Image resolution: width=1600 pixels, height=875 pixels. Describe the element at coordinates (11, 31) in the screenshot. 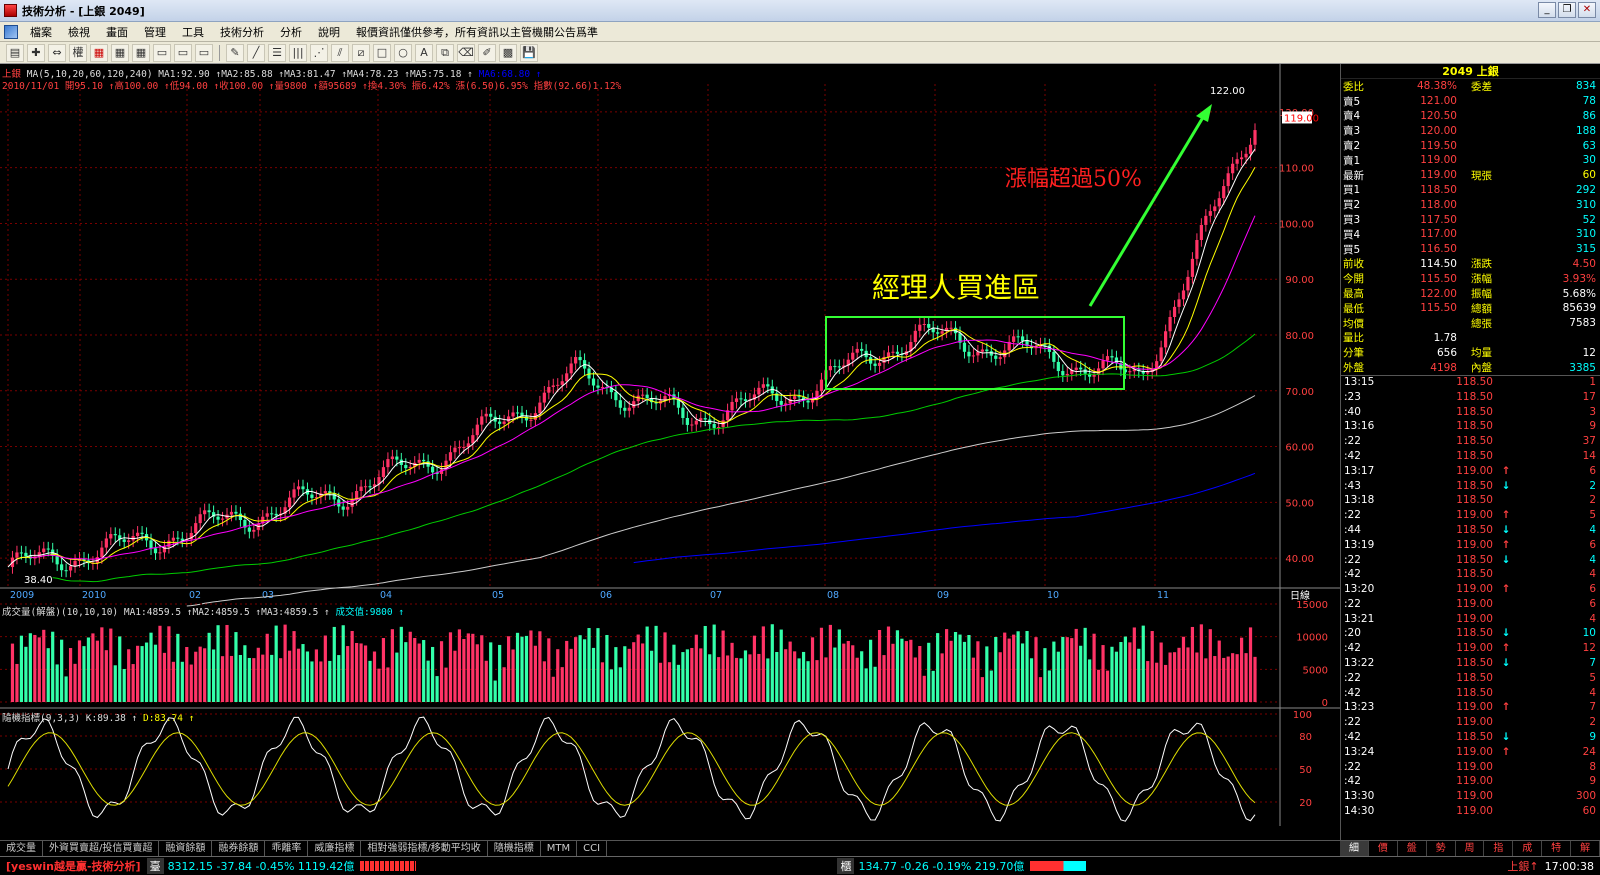

I see `mdi-child-icon` at that location.